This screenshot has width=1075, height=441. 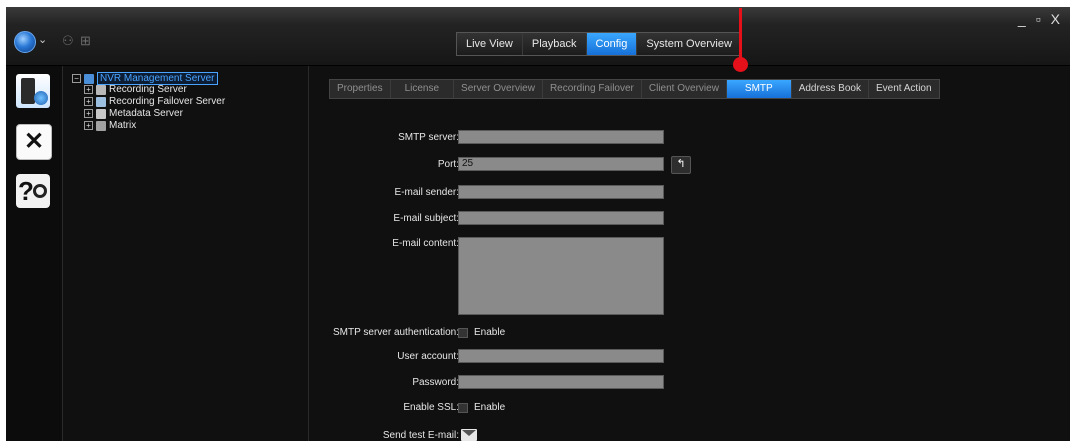 What do you see at coordinates (34, 142) in the screenshot?
I see `tools-icon: ✕` at bounding box center [34, 142].